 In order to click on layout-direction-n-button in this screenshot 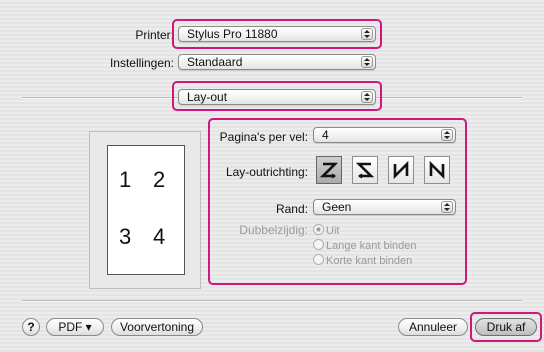, I will do `click(401, 170)`.